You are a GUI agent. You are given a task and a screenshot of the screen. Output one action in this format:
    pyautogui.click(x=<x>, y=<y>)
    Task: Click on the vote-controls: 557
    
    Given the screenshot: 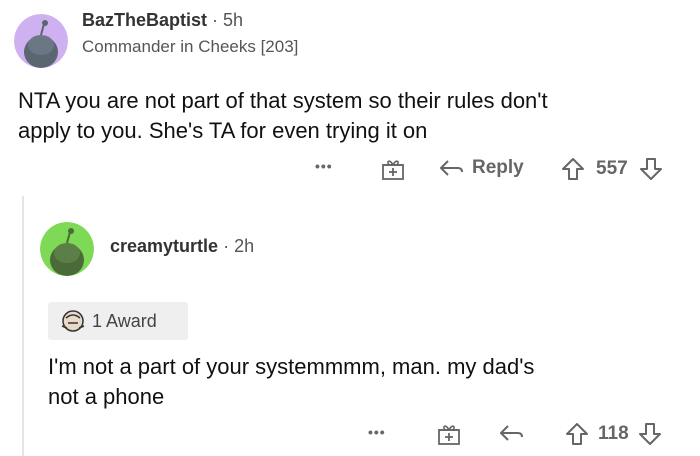 What is the action you would take?
    pyautogui.click(x=612, y=169)
    